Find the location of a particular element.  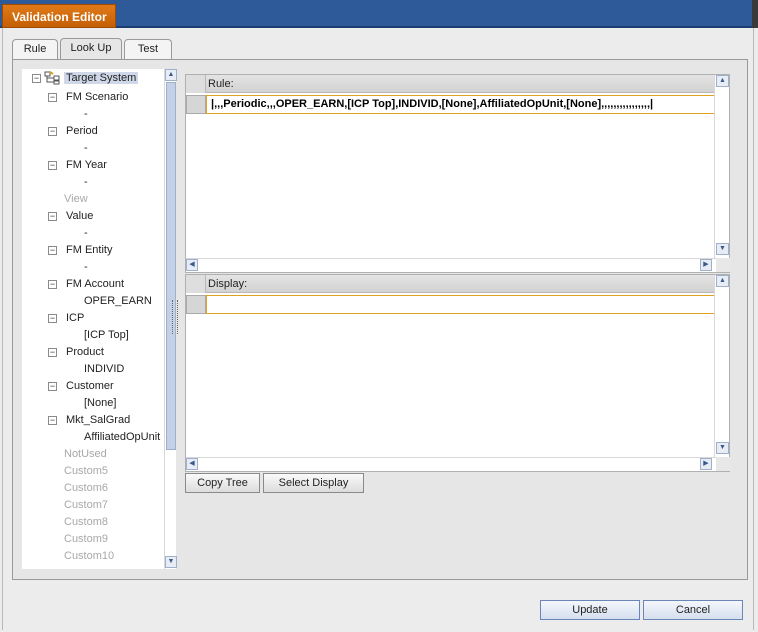

tree-node-fm-year: FM Year is located at coordinates (86, 165).